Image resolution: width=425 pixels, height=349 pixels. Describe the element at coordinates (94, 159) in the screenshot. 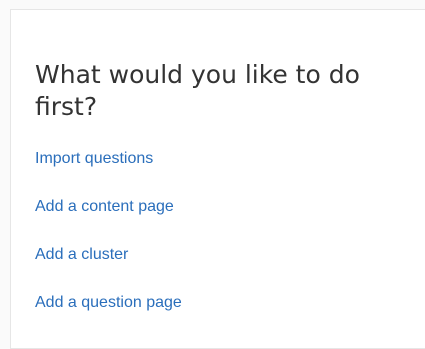

I see `import-questions-link: Import questions` at that location.